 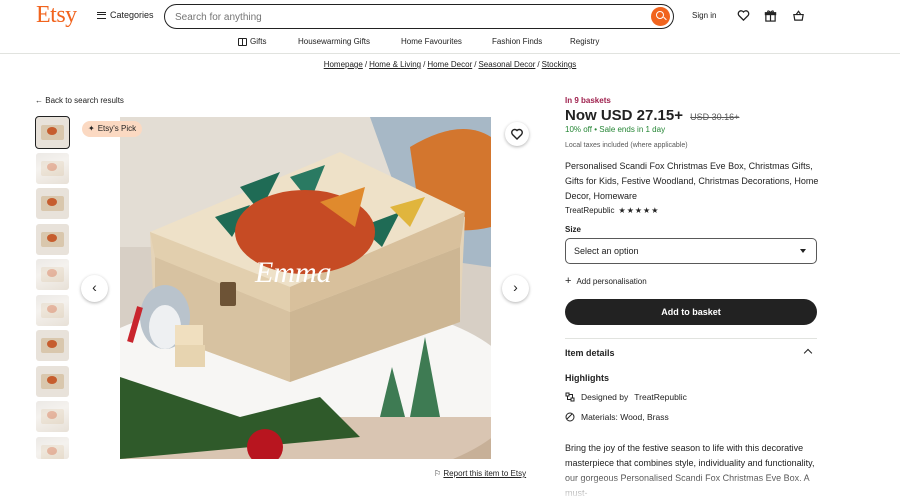 What do you see at coordinates (660, 397) in the screenshot?
I see `designed-by-shop-link: TreatRepublic` at bounding box center [660, 397].